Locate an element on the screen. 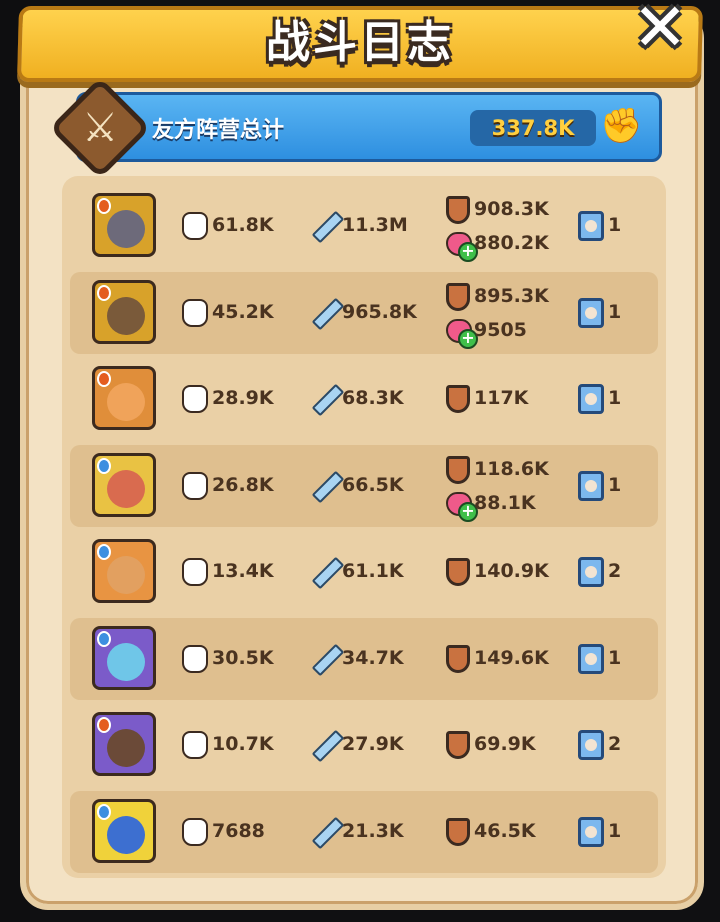 The image size is (720, 922). damage-value: 68.3K is located at coordinates (373, 398).